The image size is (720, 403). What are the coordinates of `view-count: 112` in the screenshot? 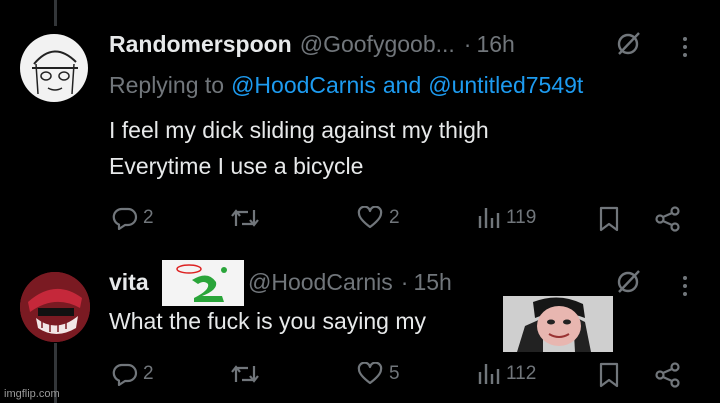 It's located at (521, 373).